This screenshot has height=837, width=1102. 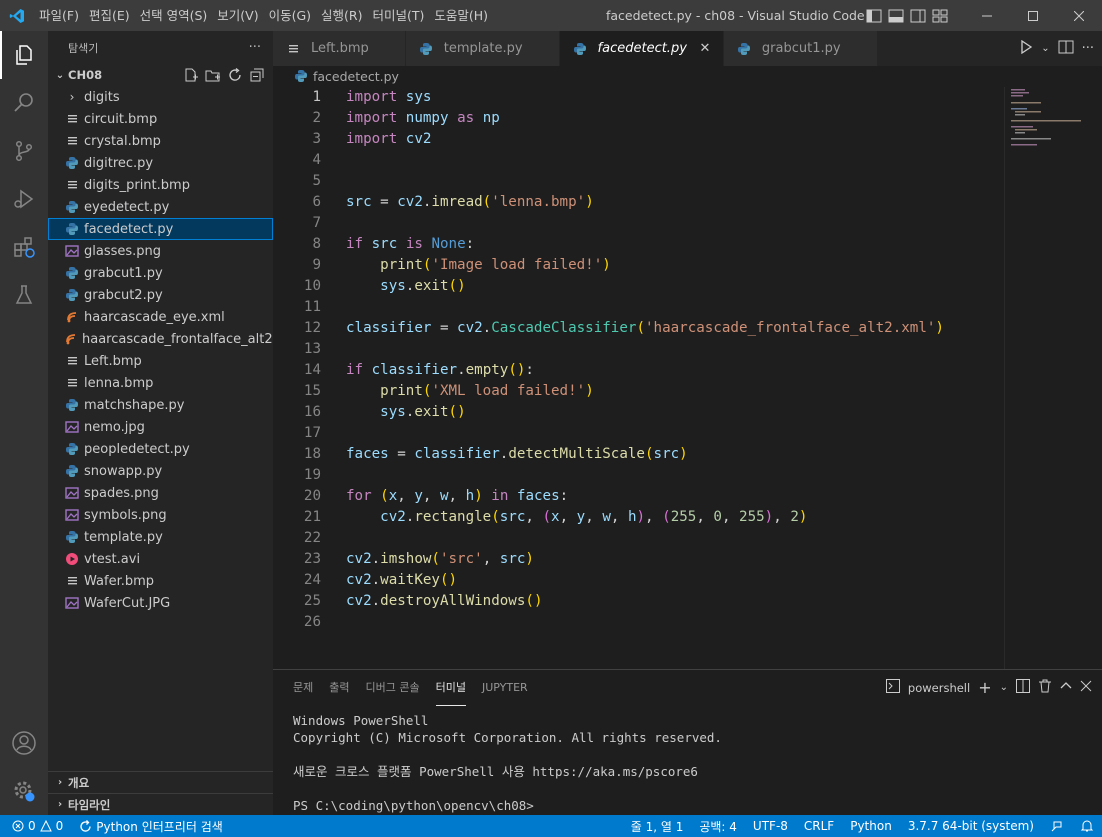 I want to click on timeline-section: › 타임라인, so click(x=160, y=804).